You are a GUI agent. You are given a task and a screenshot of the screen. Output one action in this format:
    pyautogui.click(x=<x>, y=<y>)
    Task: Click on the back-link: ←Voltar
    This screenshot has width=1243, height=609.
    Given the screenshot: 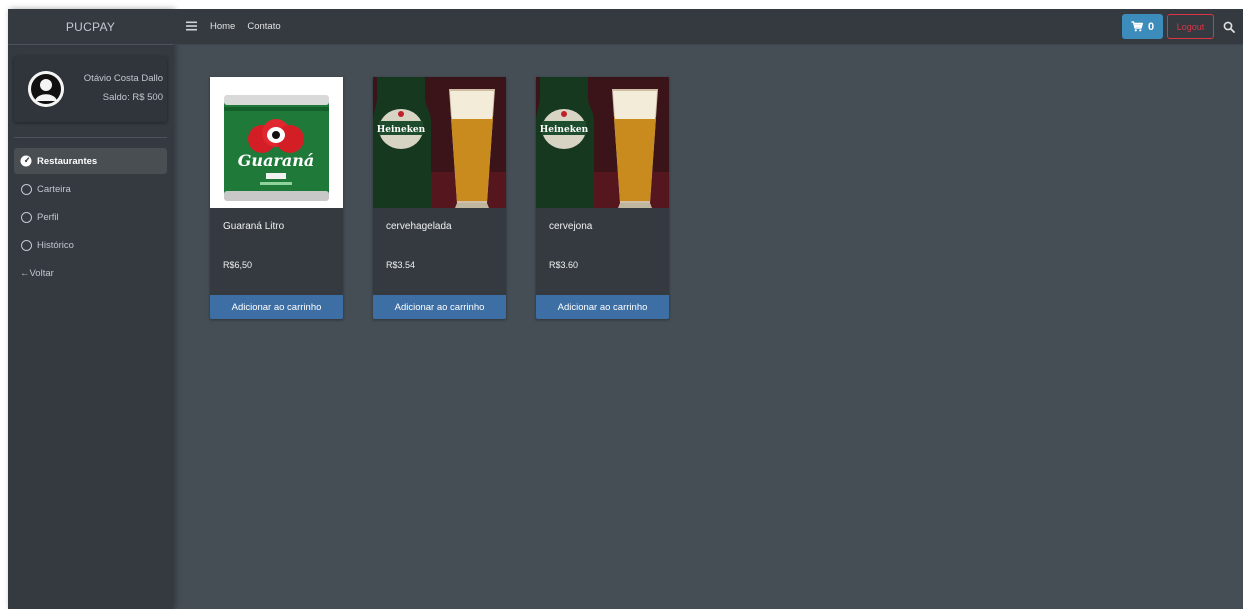 What is the action you would take?
    pyautogui.click(x=90, y=273)
    